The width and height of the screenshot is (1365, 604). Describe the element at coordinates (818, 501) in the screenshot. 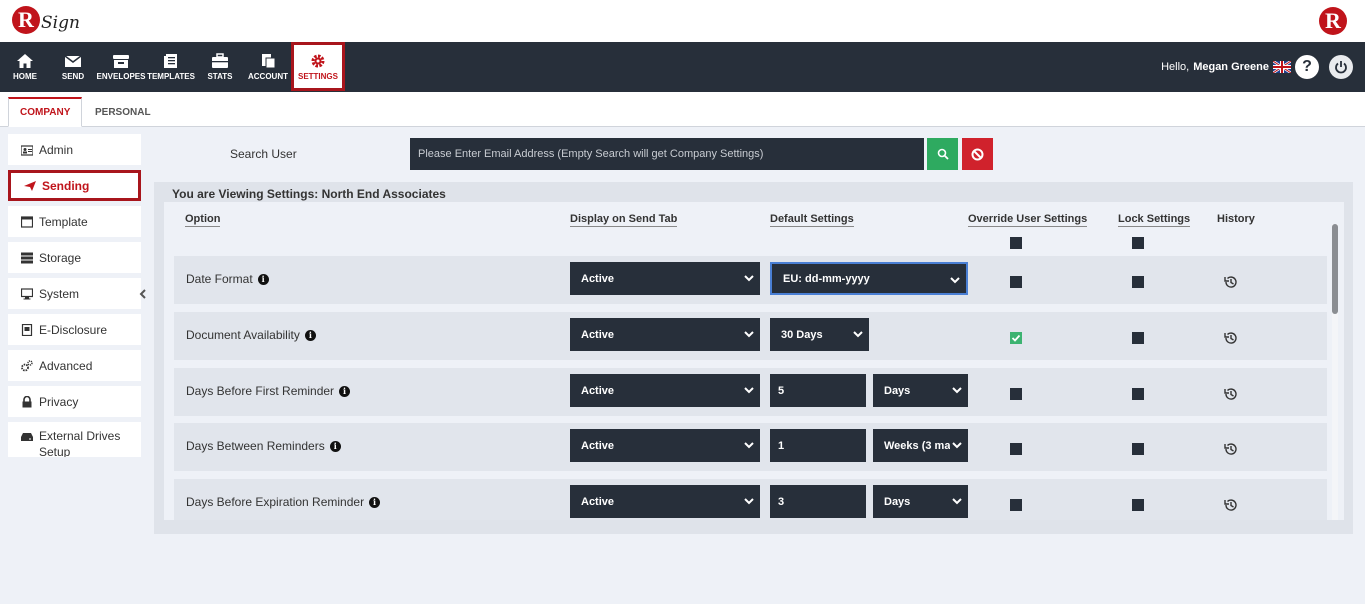

I see `expiration-days-input: 3` at that location.